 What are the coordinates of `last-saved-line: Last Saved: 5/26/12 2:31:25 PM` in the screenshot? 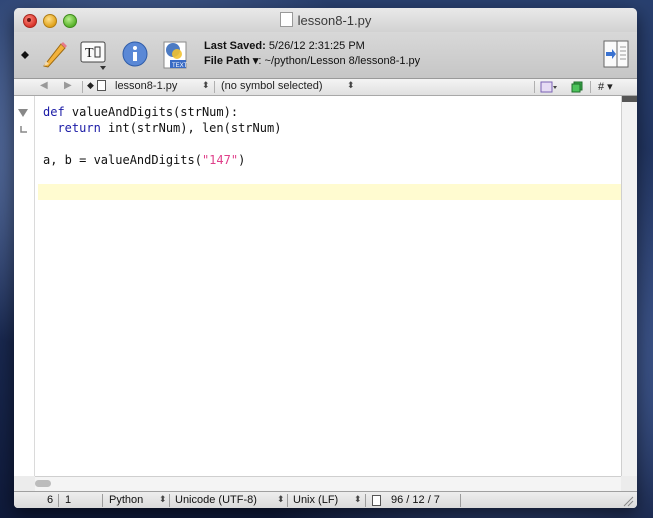 It's located at (284, 46).